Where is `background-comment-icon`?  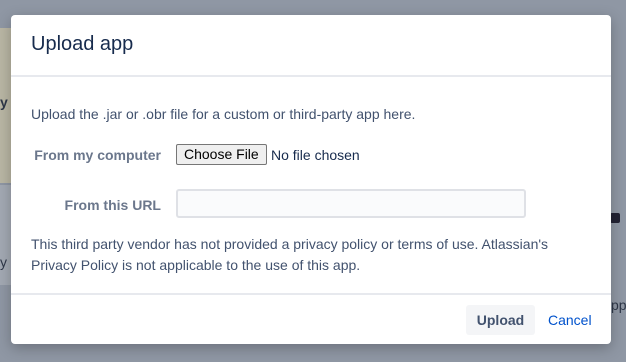 background-comment-icon is located at coordinates (615, 218).